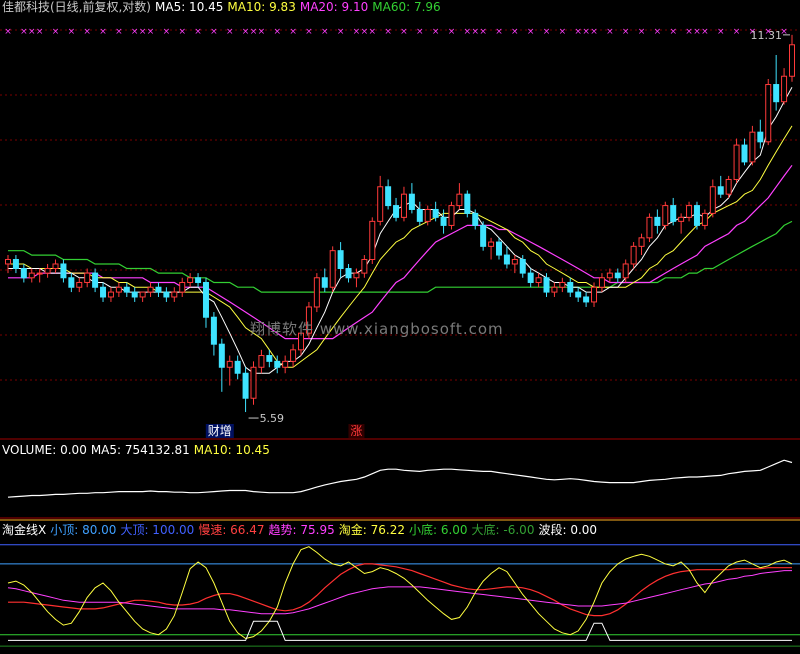 This screenshot has height=654, width=800. Describe the element at coordinates (24, 530) in the screenshot. I see `indicator-name: 淘金线X` at that location.